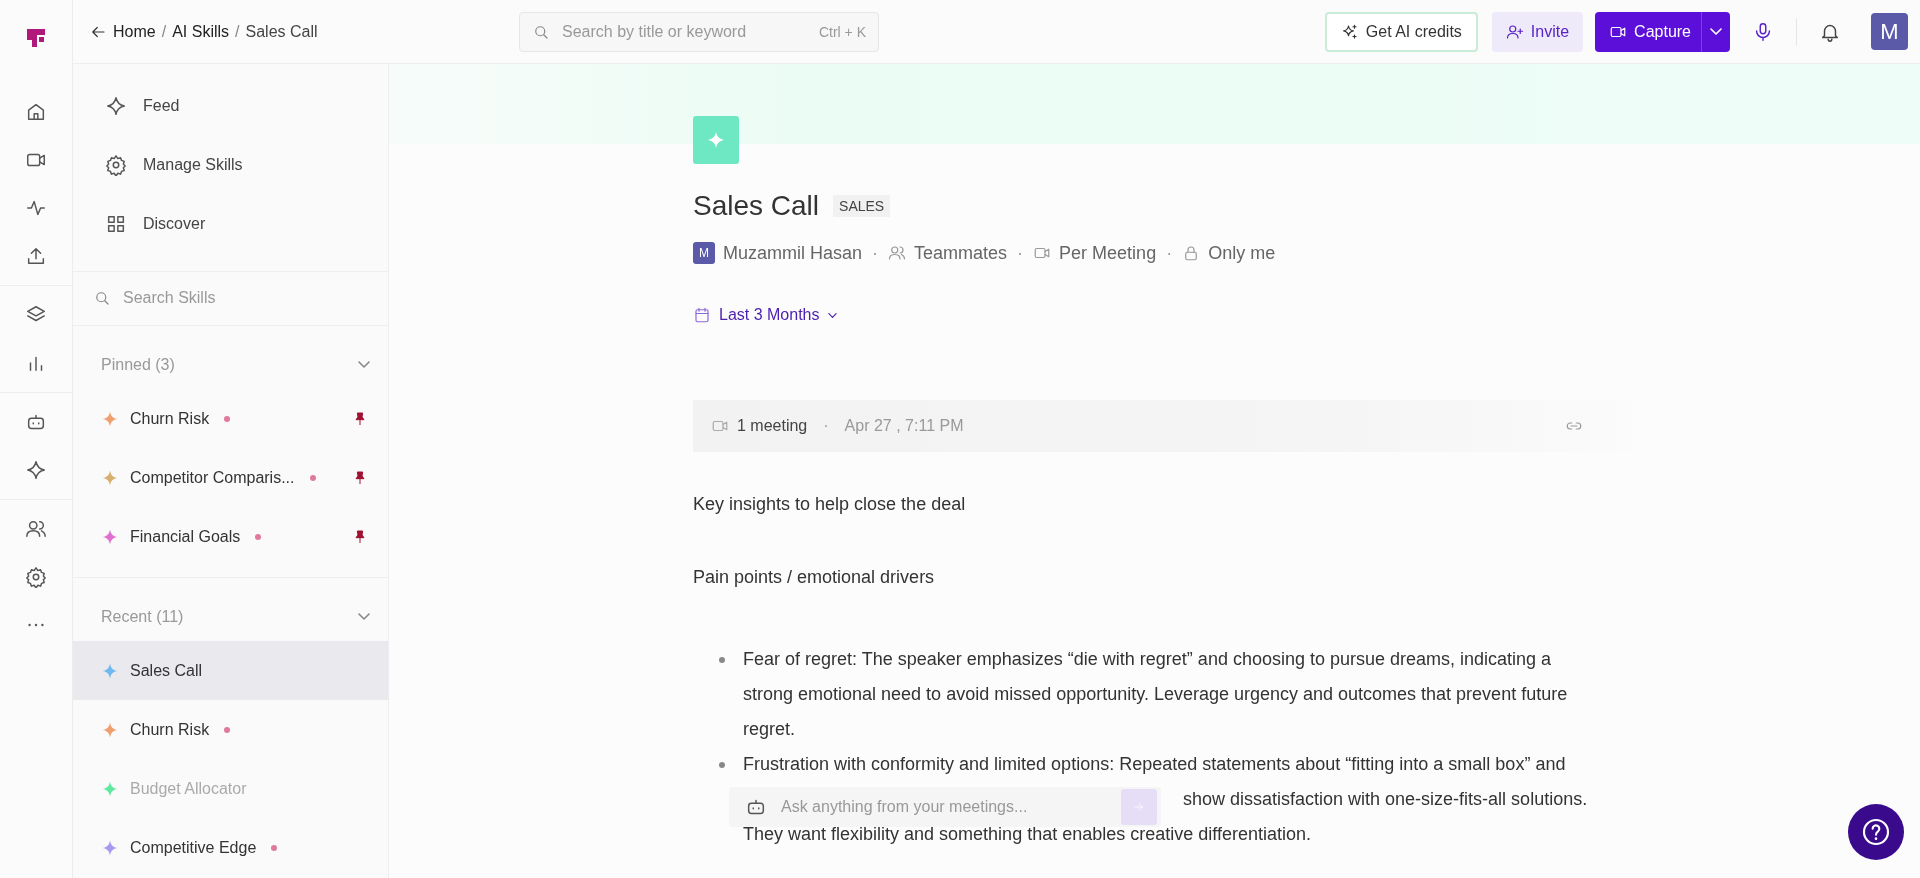 This screenshot has width=1920, height=878. I want to click on skill-tile-icon, so click(716, 140).